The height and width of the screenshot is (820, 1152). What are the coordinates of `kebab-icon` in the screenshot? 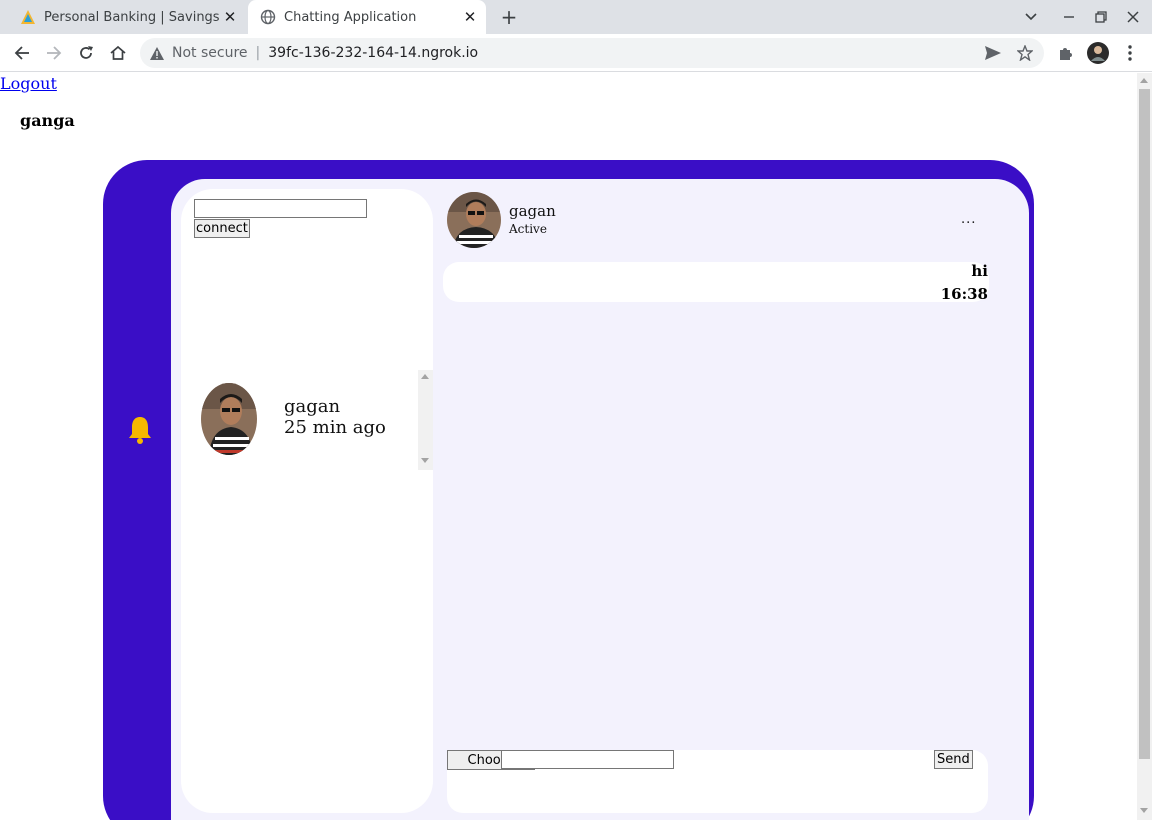 It's located at (1130, 53).